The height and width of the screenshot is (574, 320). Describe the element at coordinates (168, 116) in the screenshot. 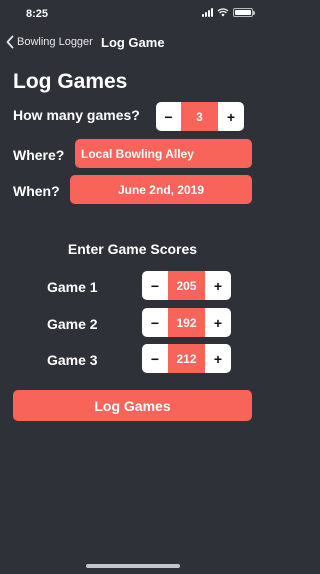

I see `games-count-decrement-button: −` at that location.